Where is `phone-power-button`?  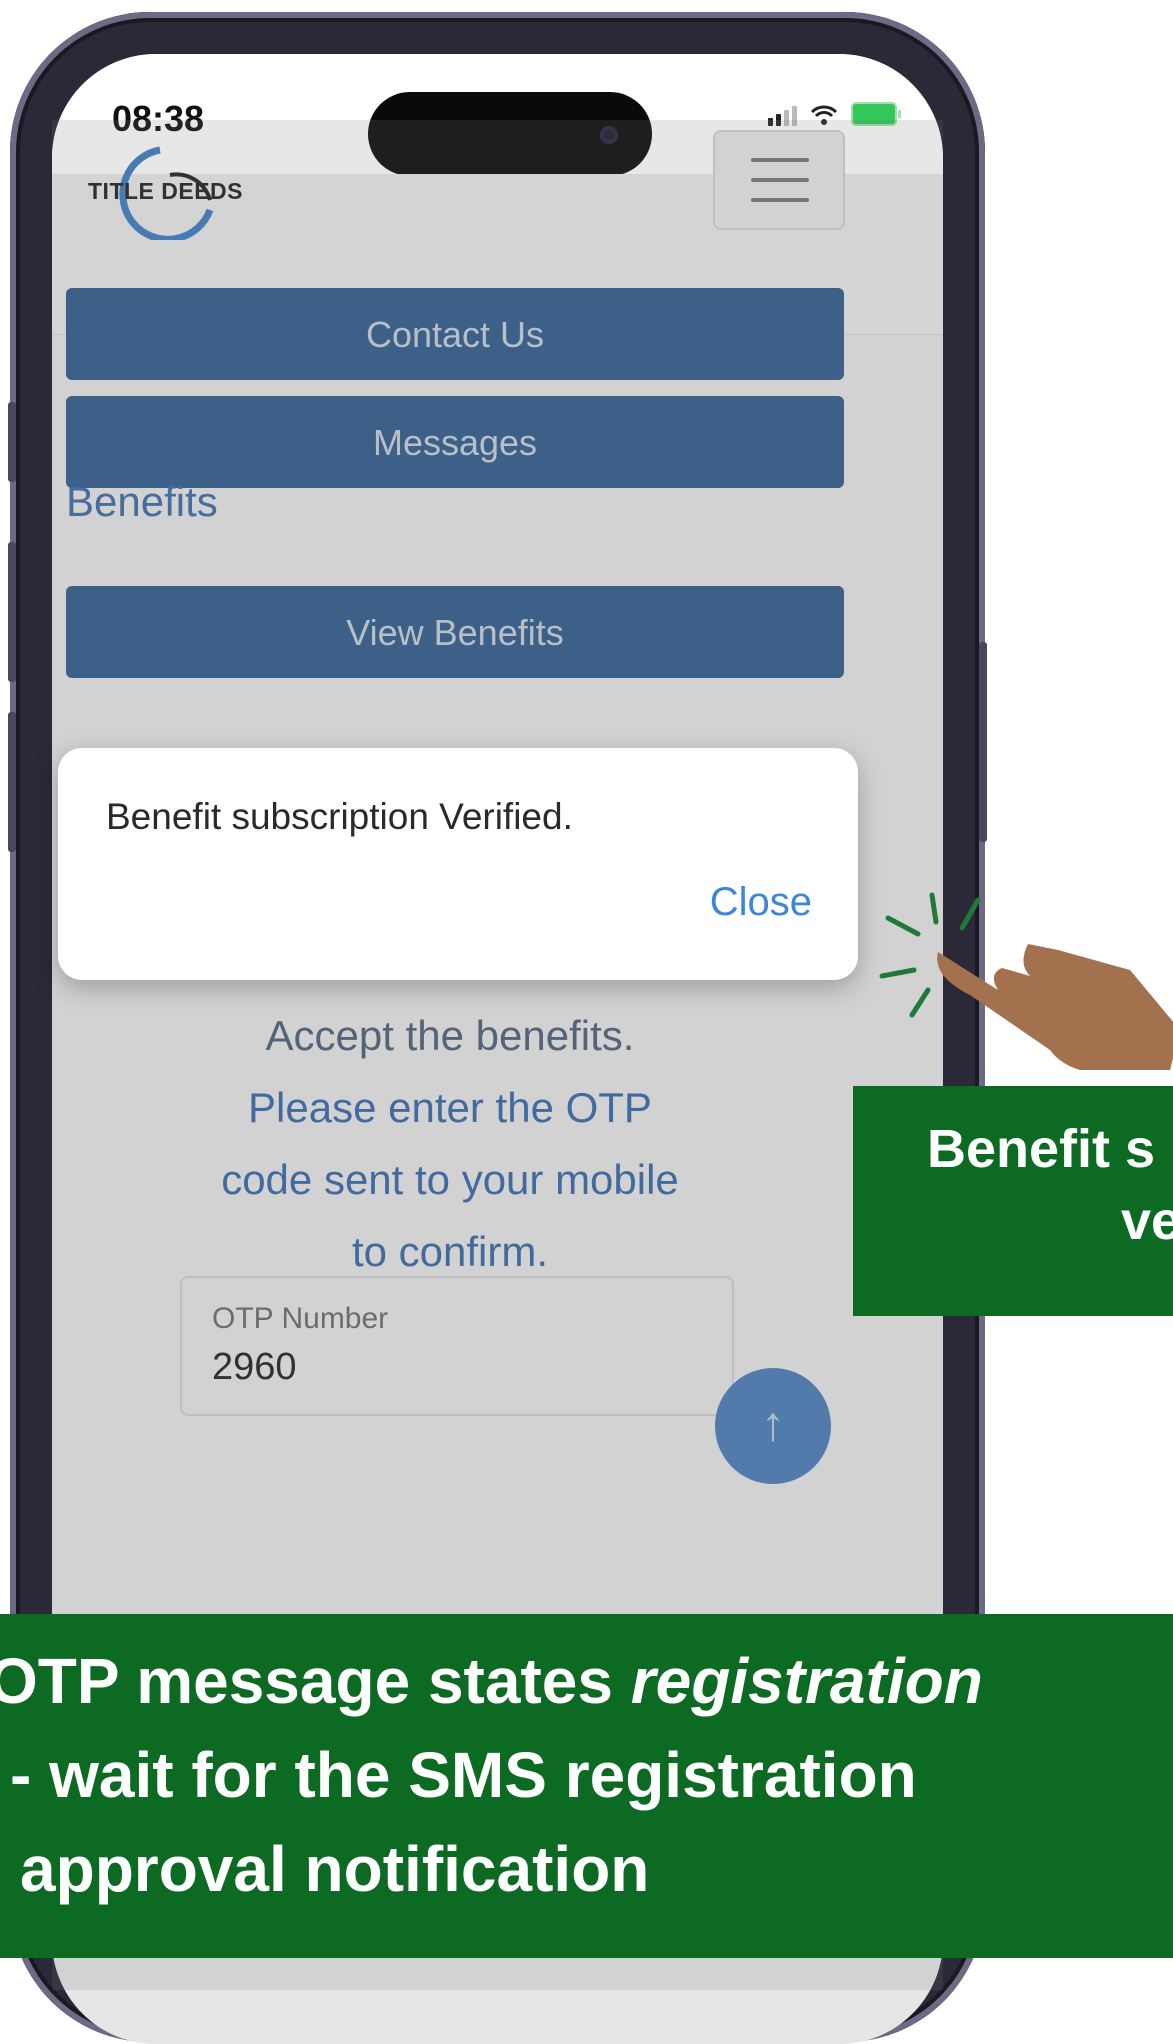
phone-power-button is located at coordinates (983, 742).